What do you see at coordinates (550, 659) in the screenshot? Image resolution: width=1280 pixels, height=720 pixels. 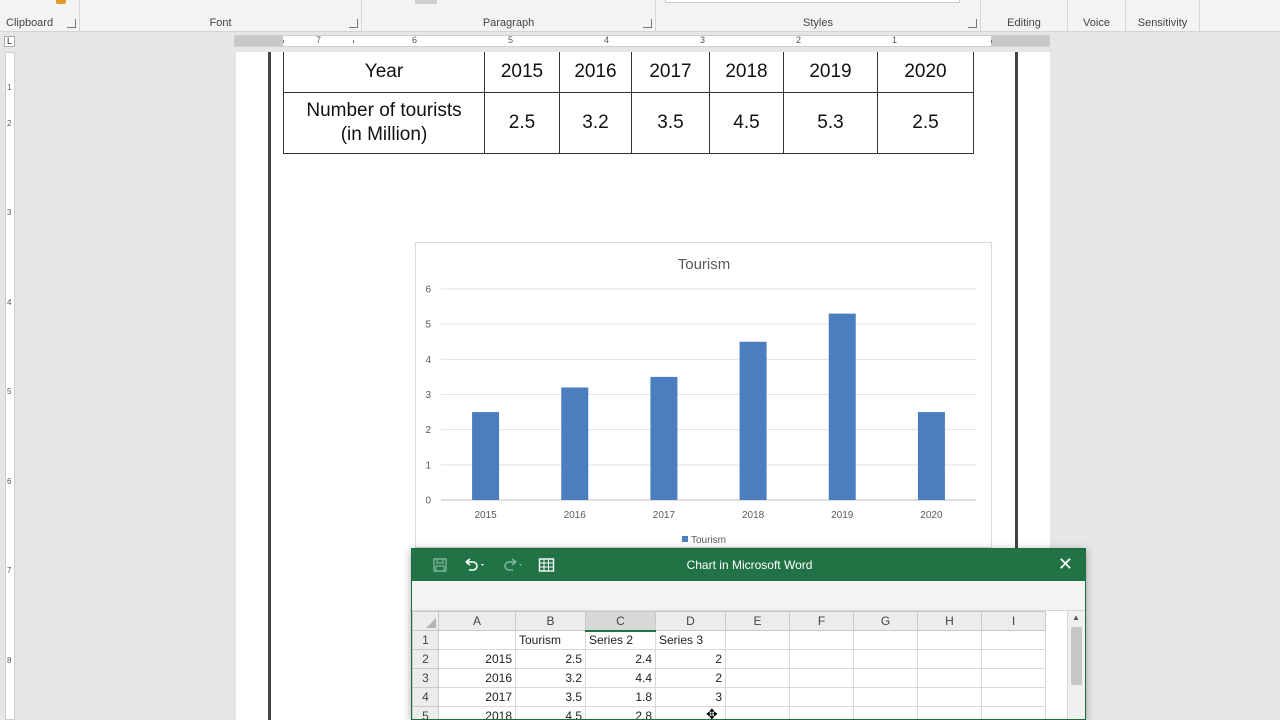 I see `cell: 2.5` at bounding box center [550, 659].